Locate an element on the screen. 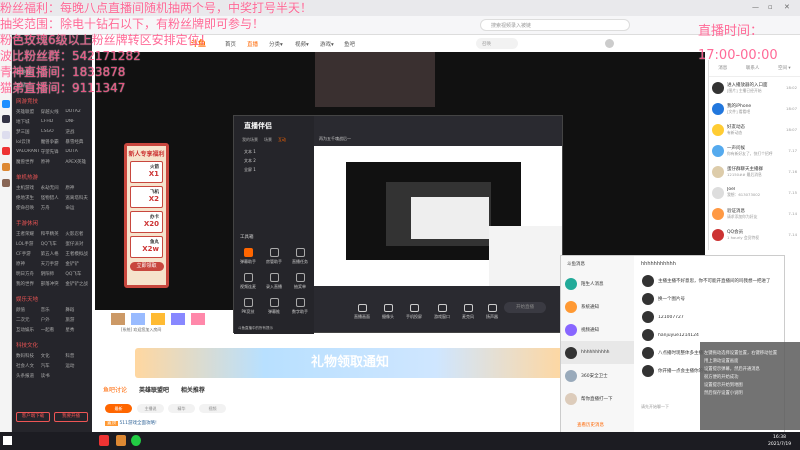  sidebar-category-link: 文化 is located at coordinates (52, 356).